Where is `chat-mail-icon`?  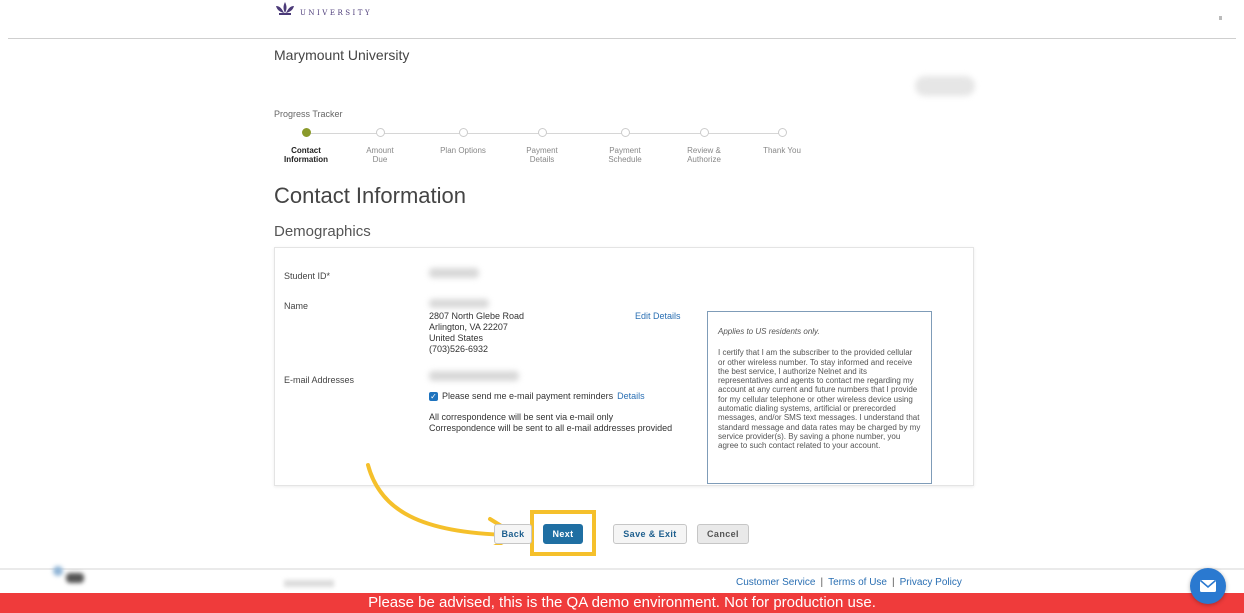
chat-mail-icon is located at coordinates (1208, 585).